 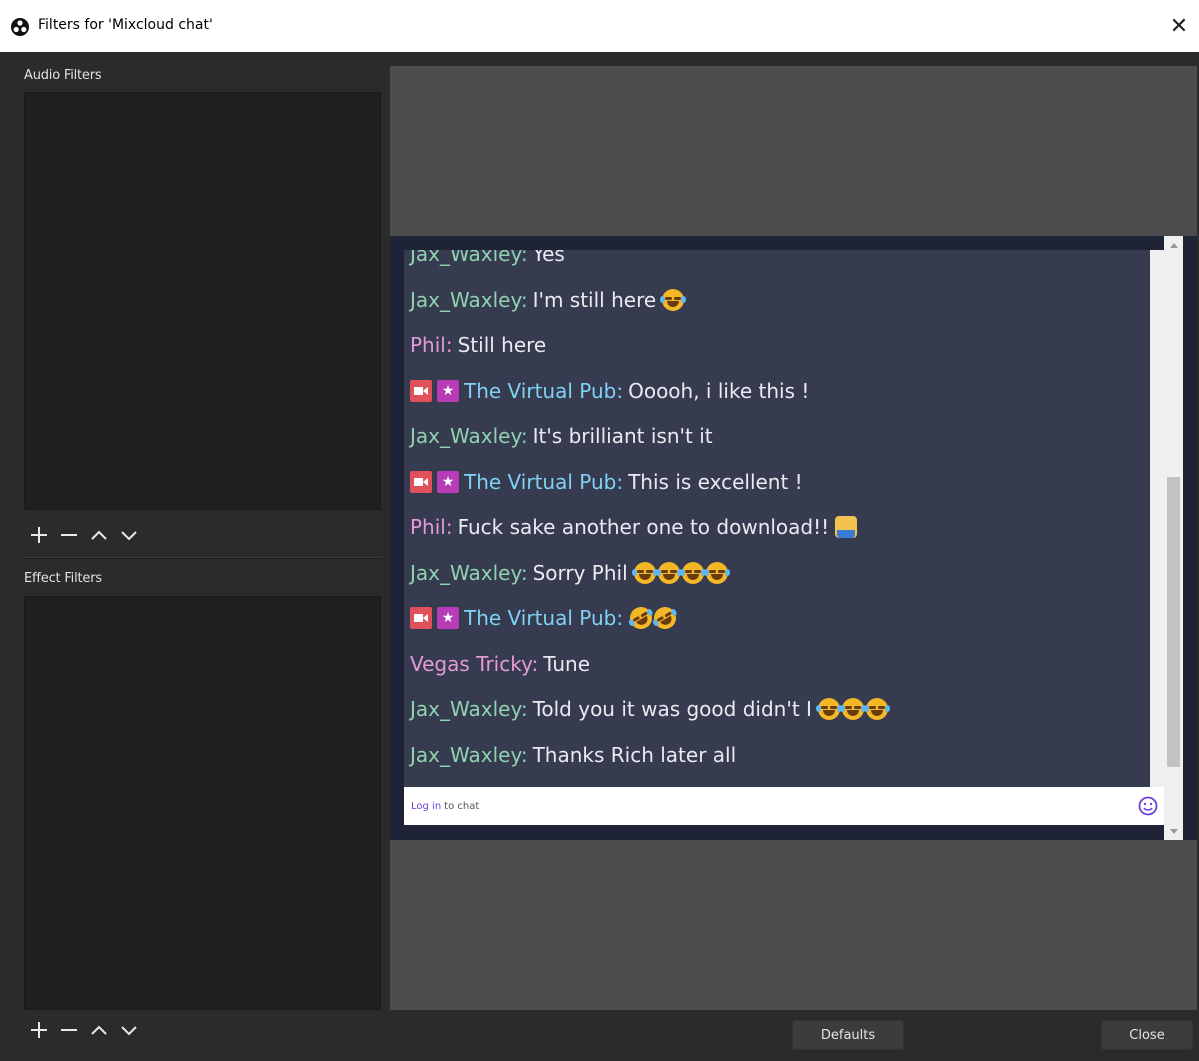 I want to click on chat-input-bar: Log in to chat, so click(x=784, y=806).